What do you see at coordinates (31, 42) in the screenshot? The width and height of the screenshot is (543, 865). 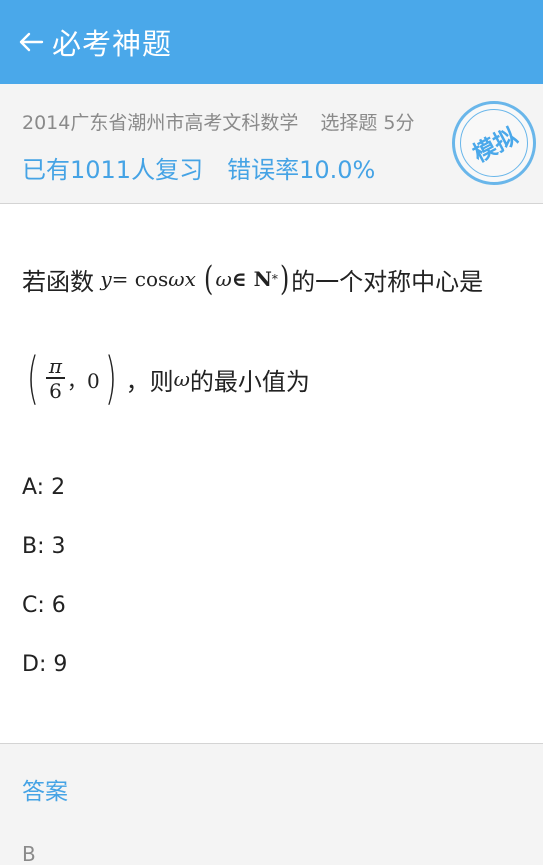 I see `arrow-left-icon` at bounding box center [31, 42].